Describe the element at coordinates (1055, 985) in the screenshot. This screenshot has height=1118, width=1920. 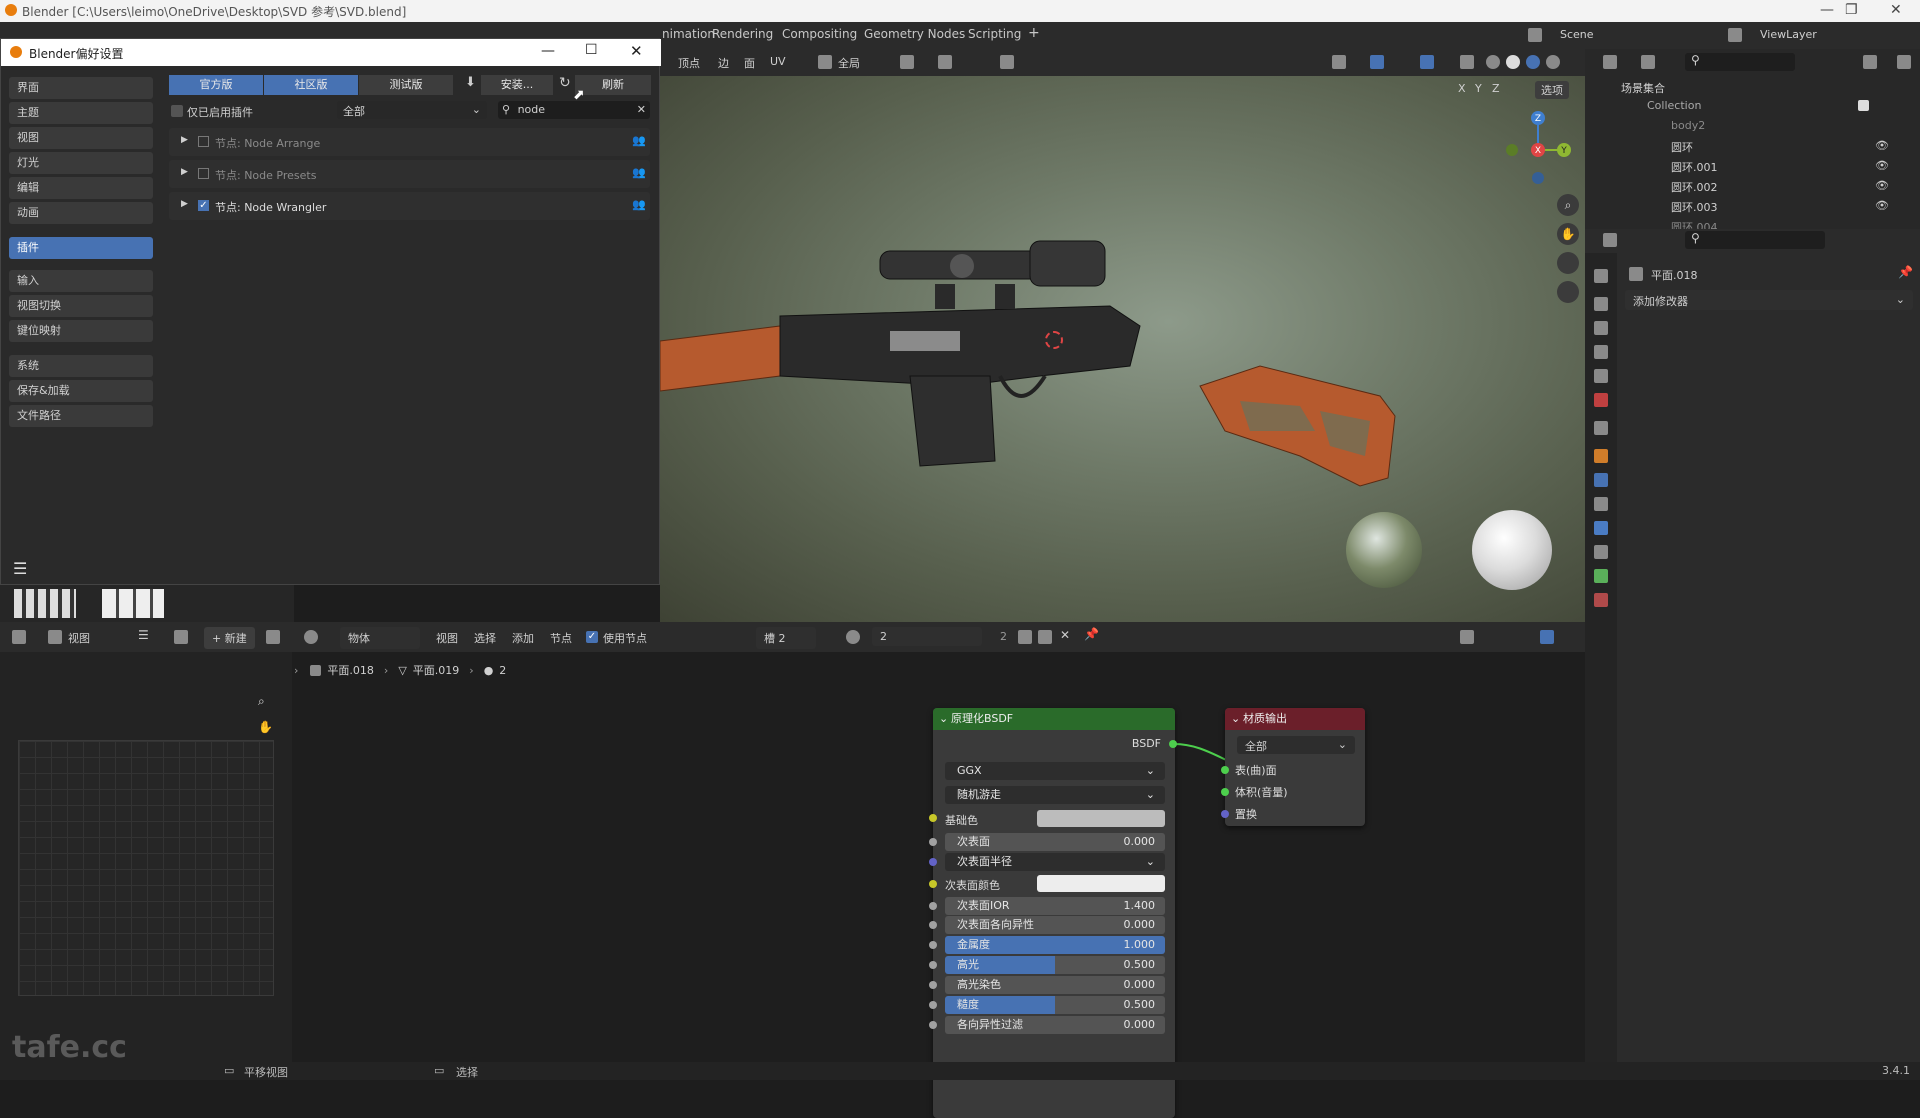
I see `bsdf-value-slider: 高光染色 0.000` at that location.